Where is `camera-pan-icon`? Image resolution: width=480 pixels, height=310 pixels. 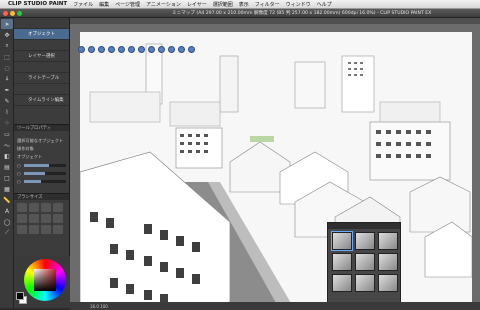 camera-pan-icon is located at coordinates (91, 49).